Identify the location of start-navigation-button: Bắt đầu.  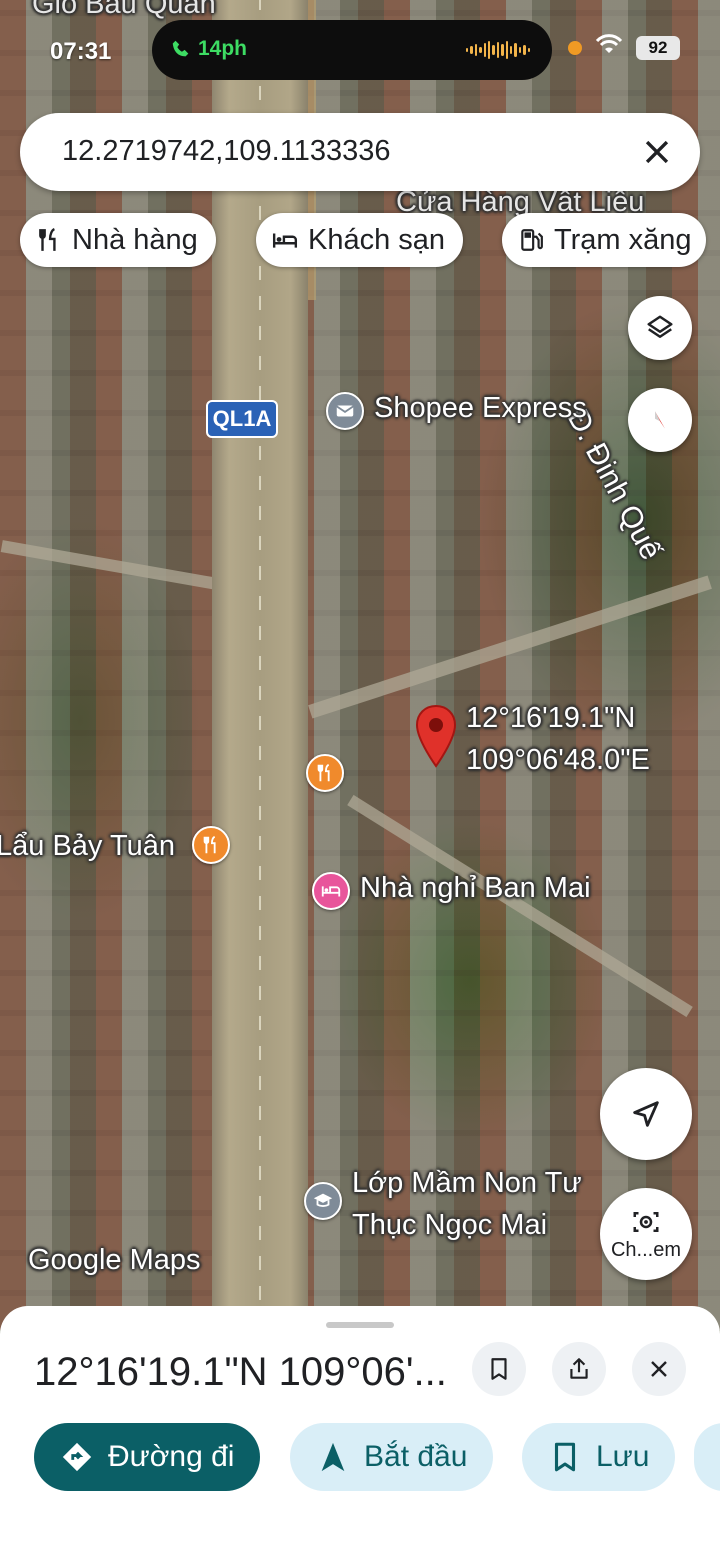
(392, 1457).